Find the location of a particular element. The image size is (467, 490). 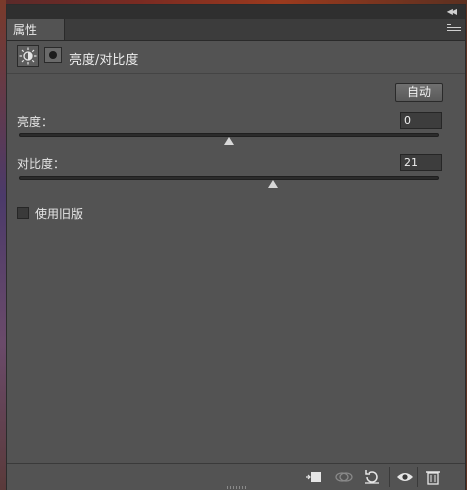

visibility-icon is located at coordinates (405, 477).